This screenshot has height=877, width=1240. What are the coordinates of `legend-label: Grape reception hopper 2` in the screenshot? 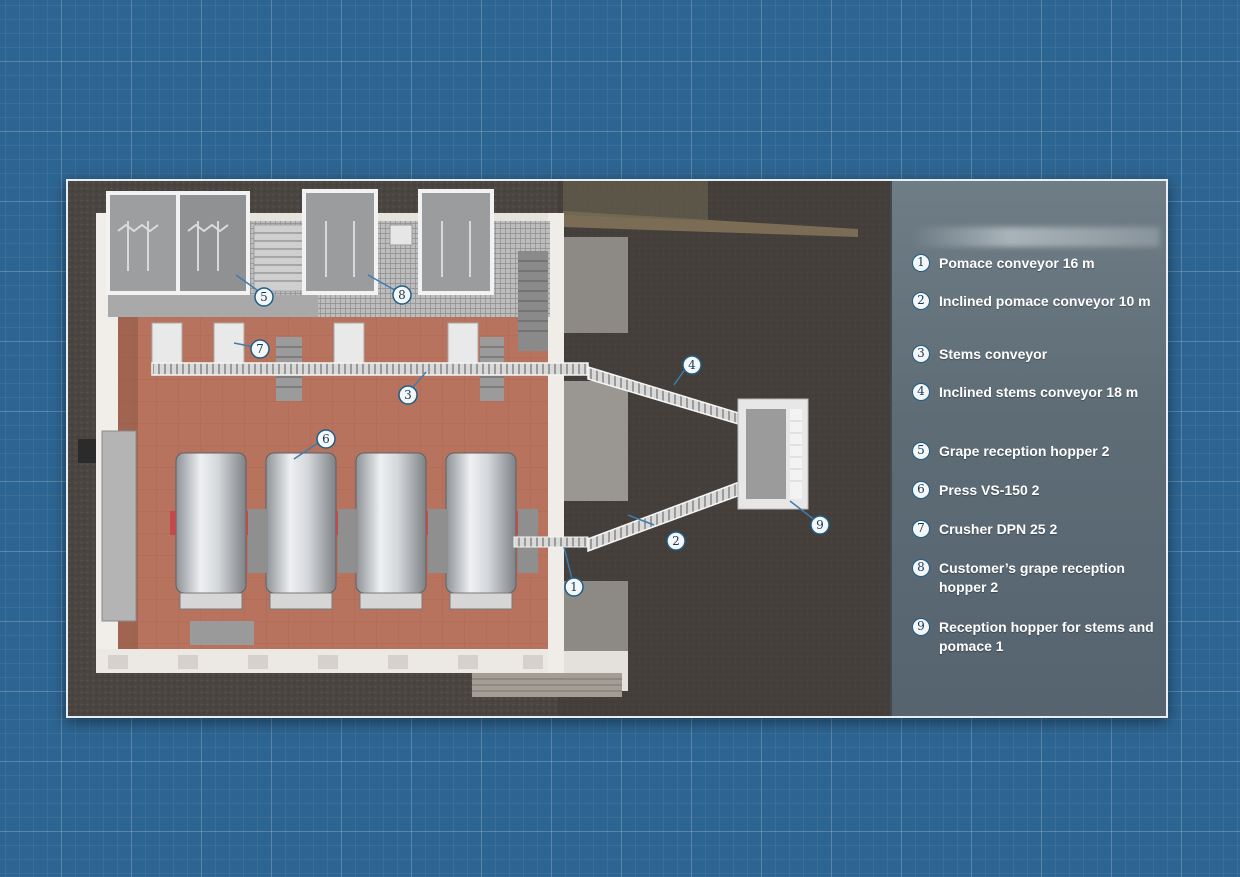 It's located at (1024, 451).